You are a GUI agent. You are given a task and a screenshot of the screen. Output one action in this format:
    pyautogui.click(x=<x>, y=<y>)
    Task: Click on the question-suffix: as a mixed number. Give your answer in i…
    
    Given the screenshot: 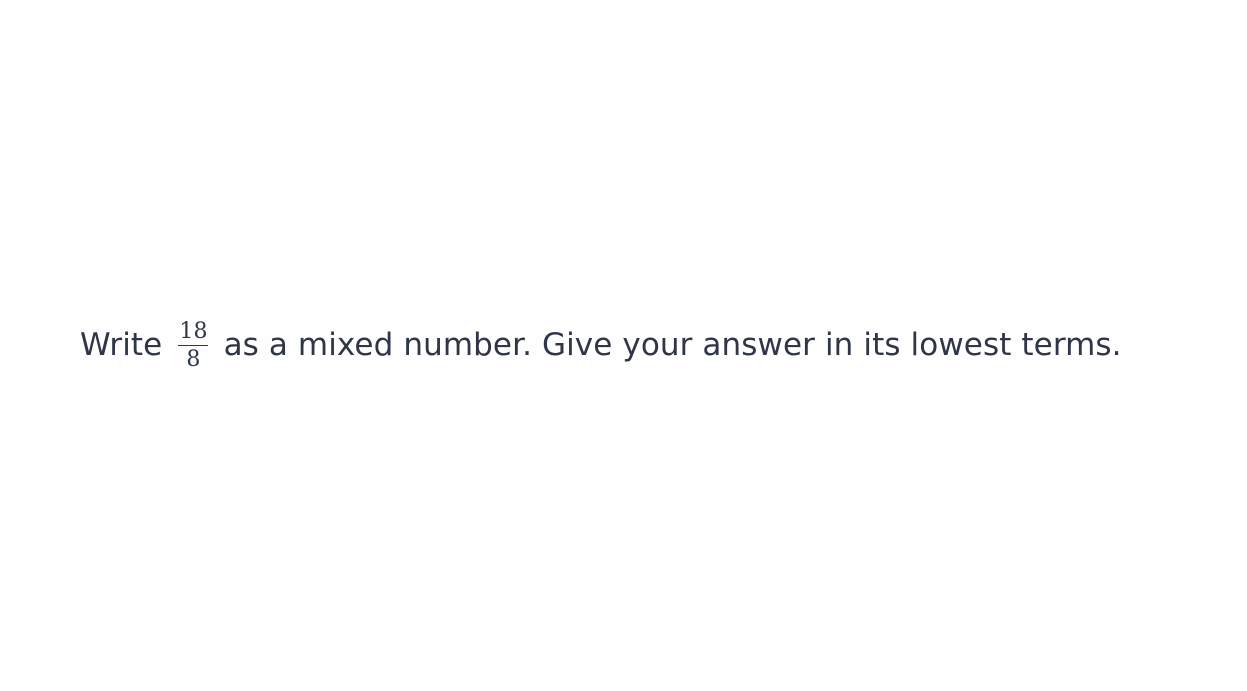 What is the action you would take?
    pyautogui.click(x=672, y=345)
    